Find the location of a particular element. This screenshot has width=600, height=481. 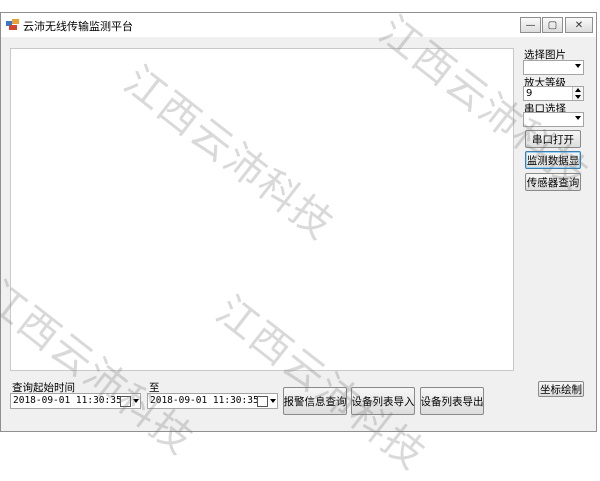

minimize-button: — is located at coordinates (530, 25).